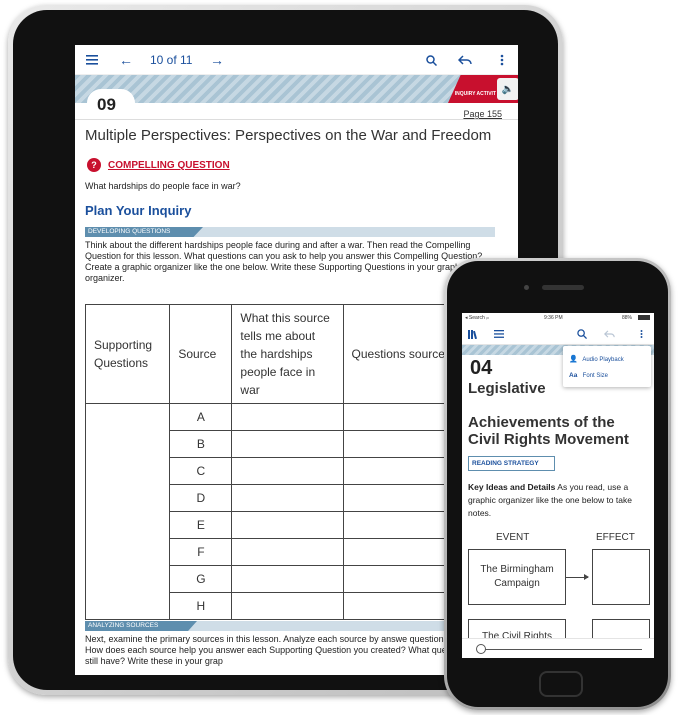 This screenshot has width=678, height=715. Describe the element at coordinates (296, 119) in the screenshot. I see `divider` at that location.